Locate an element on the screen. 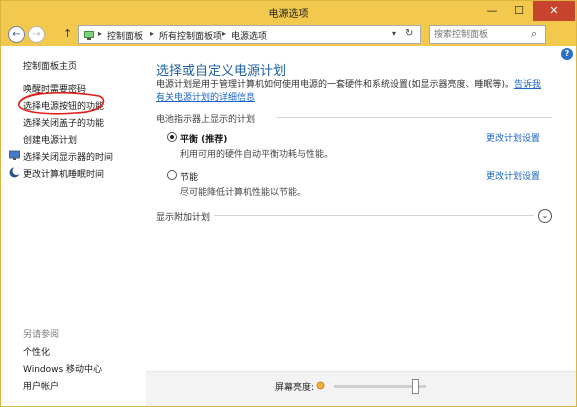 This screenshot has height=407, width=577. group-label: 电池指示器上显示的计划 is located at coordinates (206, 120).